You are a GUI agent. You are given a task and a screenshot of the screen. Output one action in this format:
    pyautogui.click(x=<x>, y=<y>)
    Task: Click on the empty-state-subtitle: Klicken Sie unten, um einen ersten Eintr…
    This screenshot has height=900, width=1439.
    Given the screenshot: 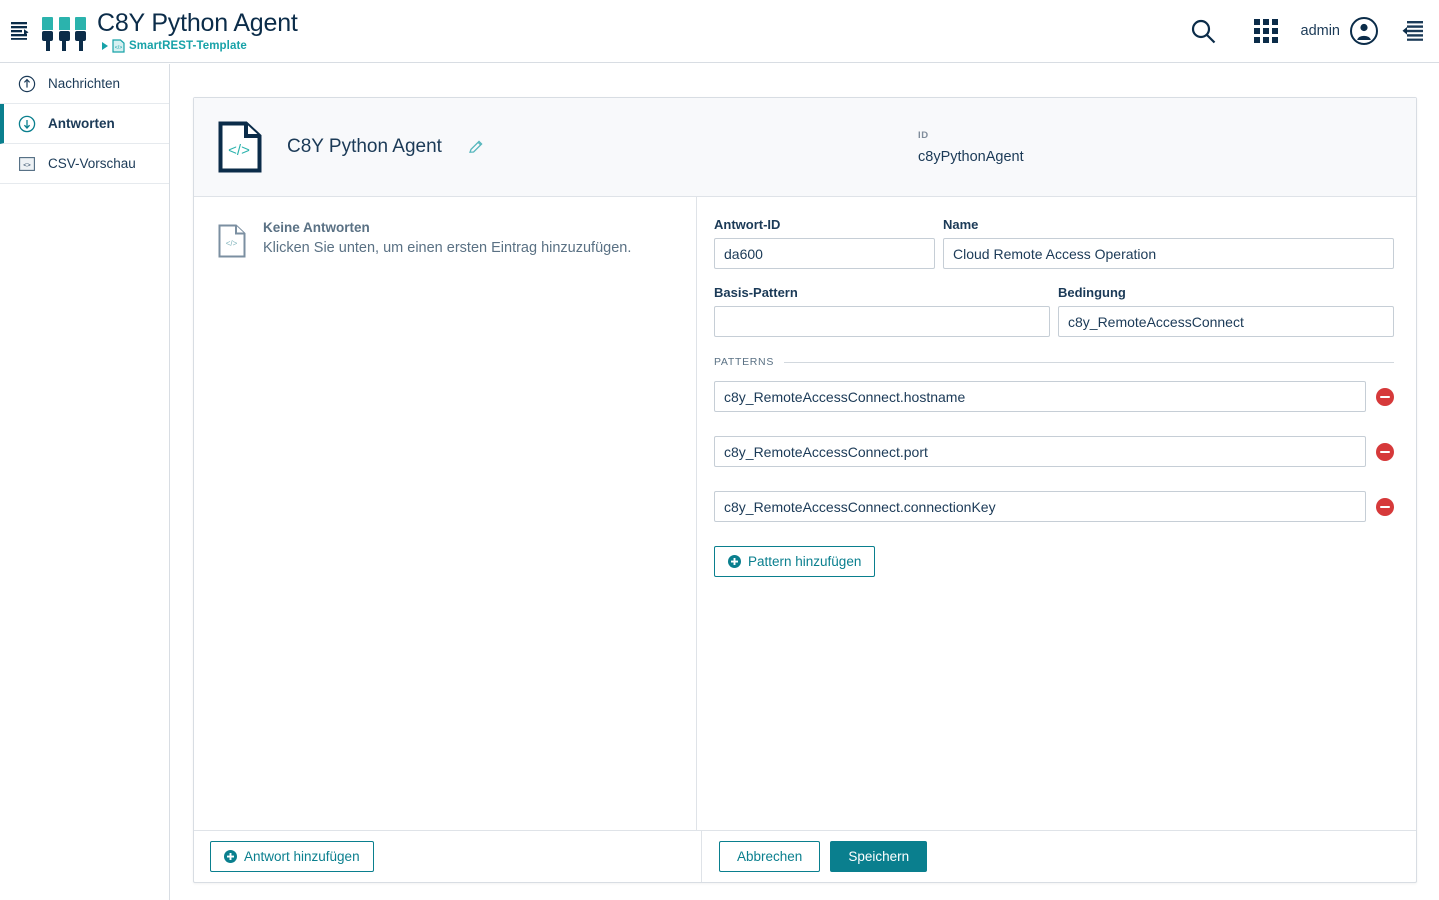 What is the action you would take?
    pyautogui.click(x=447, y=248)
    